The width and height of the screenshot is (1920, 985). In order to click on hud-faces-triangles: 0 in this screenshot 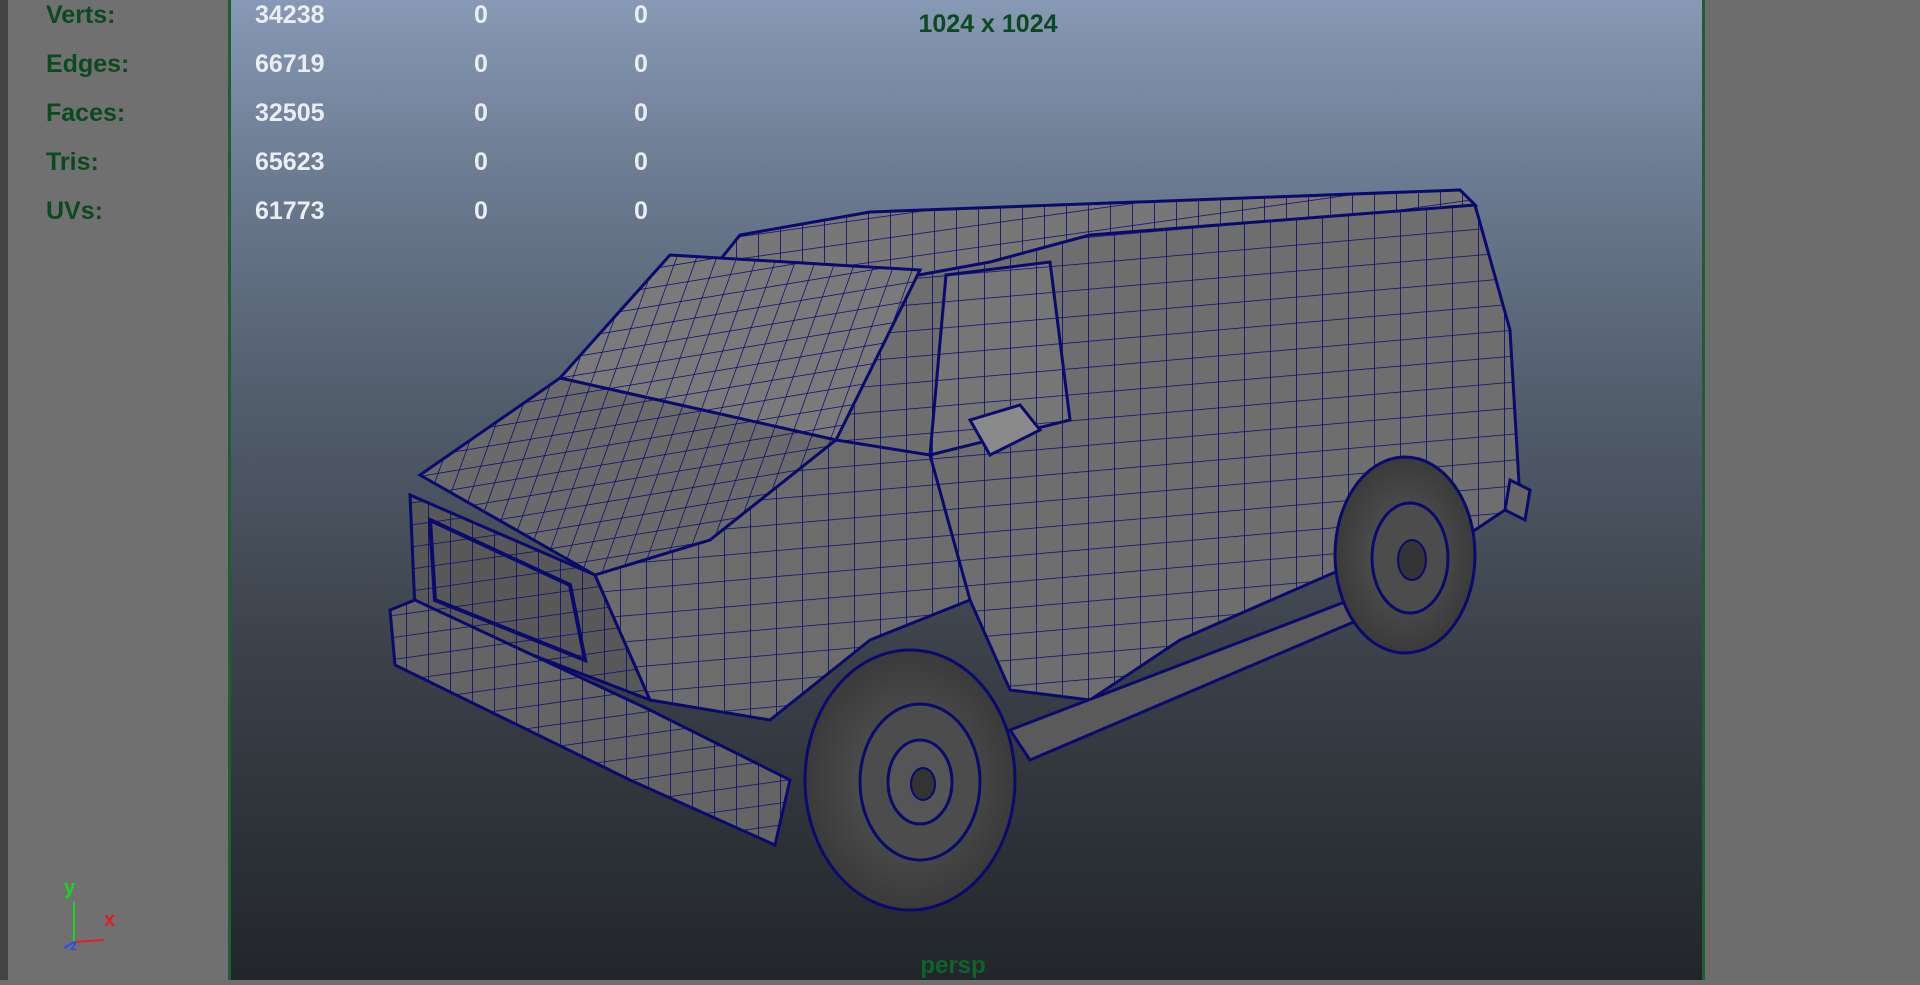, I will do `click(641, 113)`.